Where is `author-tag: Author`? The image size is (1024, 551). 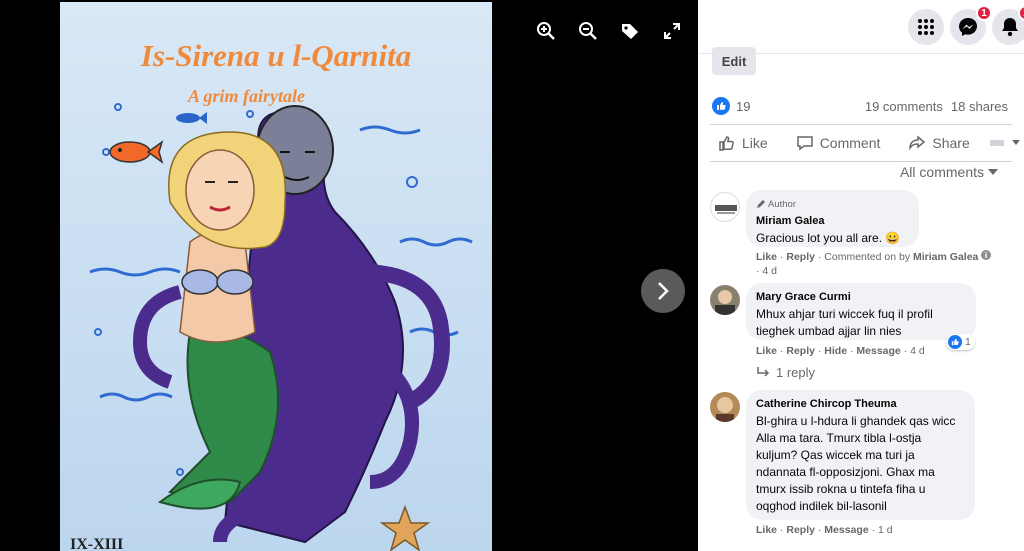
author-tag: Author is located at coordinates (832, 204).